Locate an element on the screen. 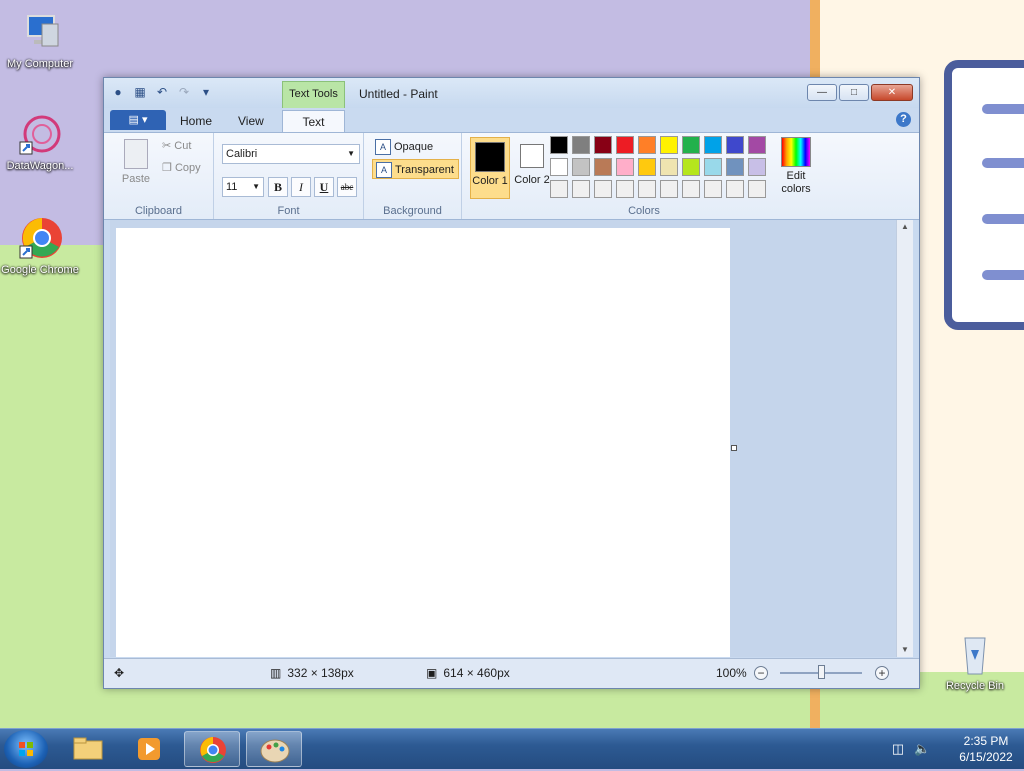  transparent-label: Transparent is located at coordinates (424, 170).